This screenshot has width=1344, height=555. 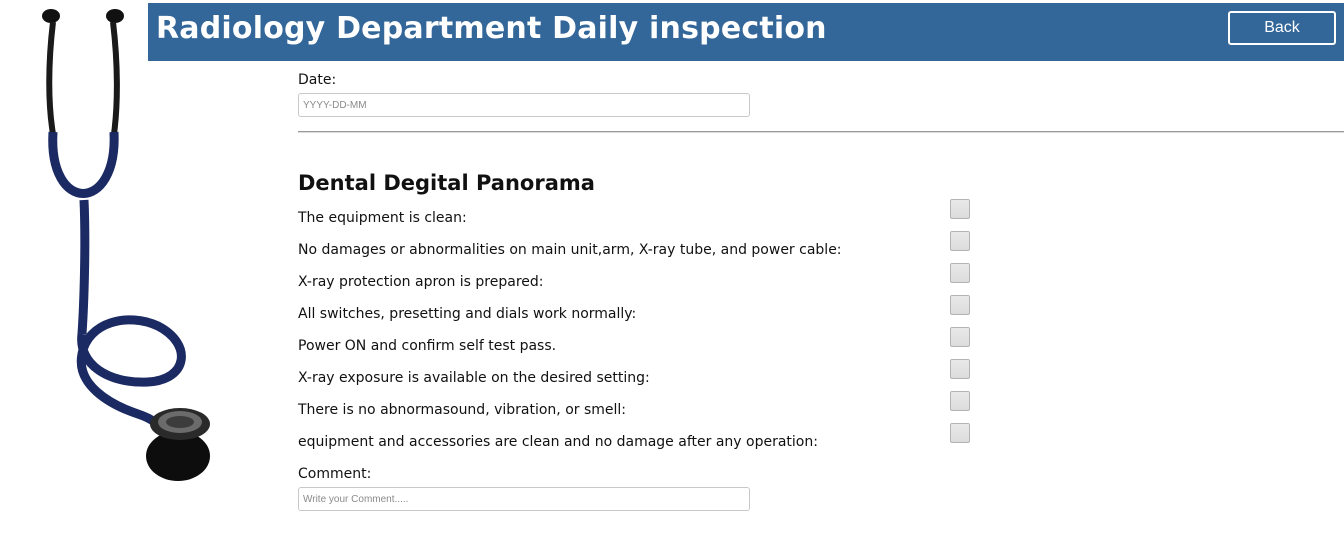 I want to click on checklist-item: Power ON and confirm self test pass., so click(x=638, y=343).